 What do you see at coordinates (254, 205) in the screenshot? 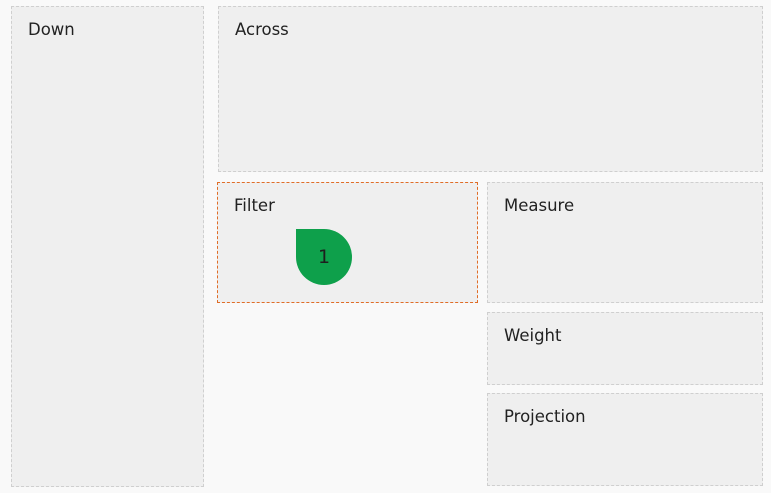
I see `drop-zone-filter-label: Filter` at bounding box center [254, 205].